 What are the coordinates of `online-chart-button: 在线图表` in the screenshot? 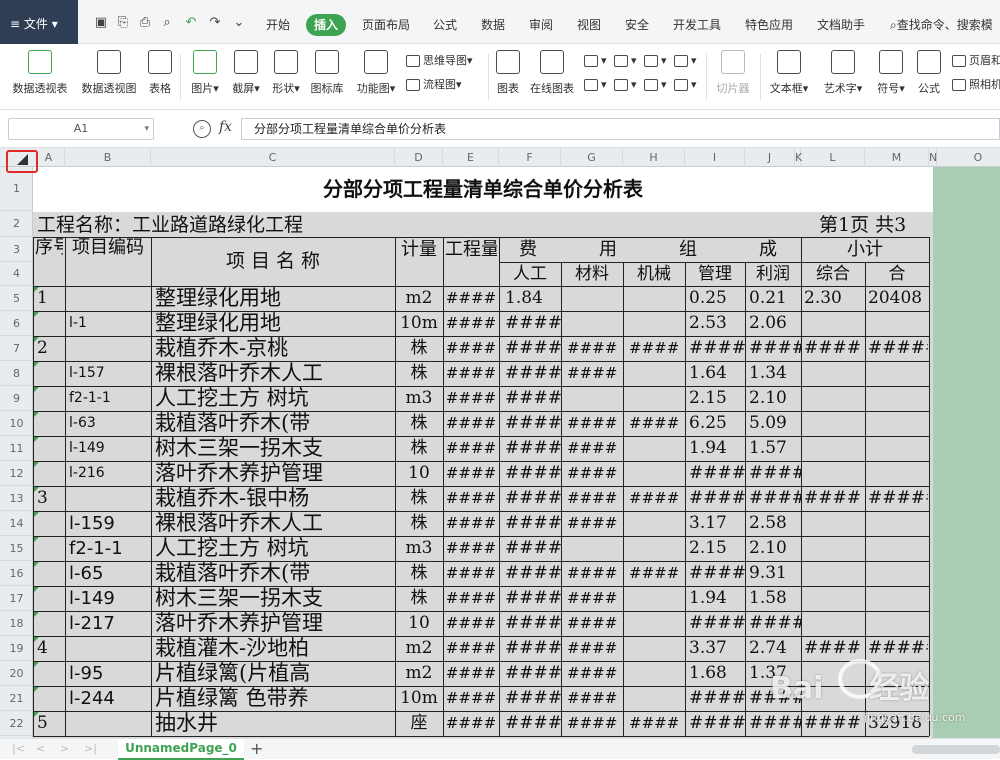 It's located at (552, 77).